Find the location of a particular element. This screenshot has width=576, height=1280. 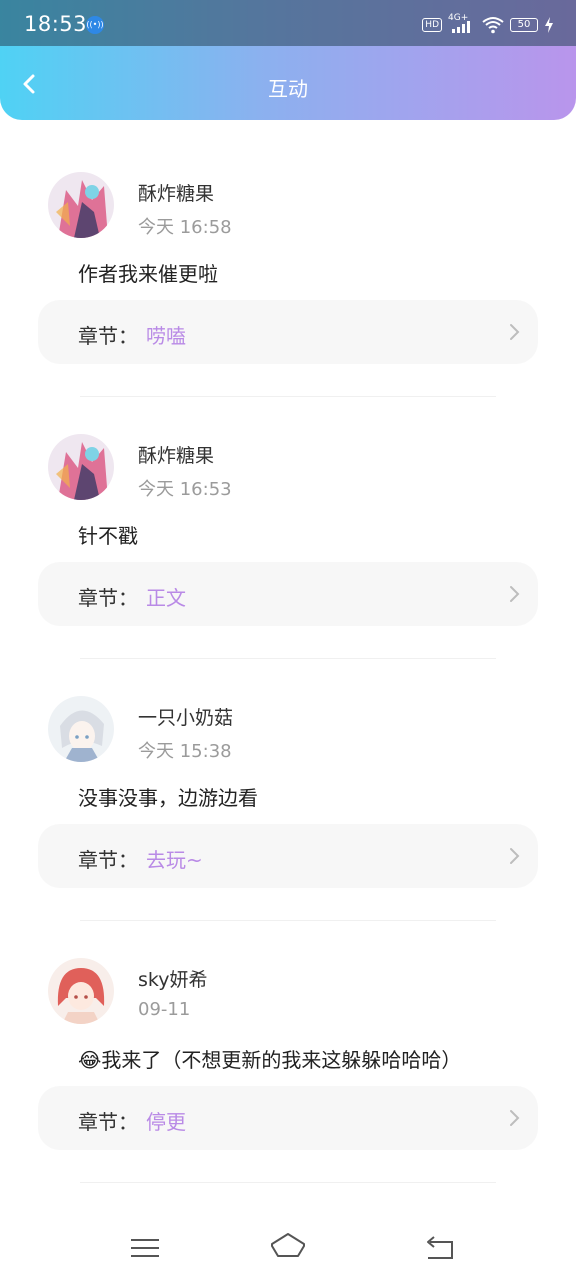

chapter-name: 正文 is located at coordinates (166, 598).